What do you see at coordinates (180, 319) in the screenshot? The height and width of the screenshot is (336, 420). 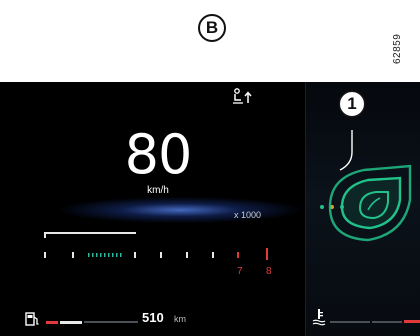 I see `range-unit: km` at bounding box center [180, 319].